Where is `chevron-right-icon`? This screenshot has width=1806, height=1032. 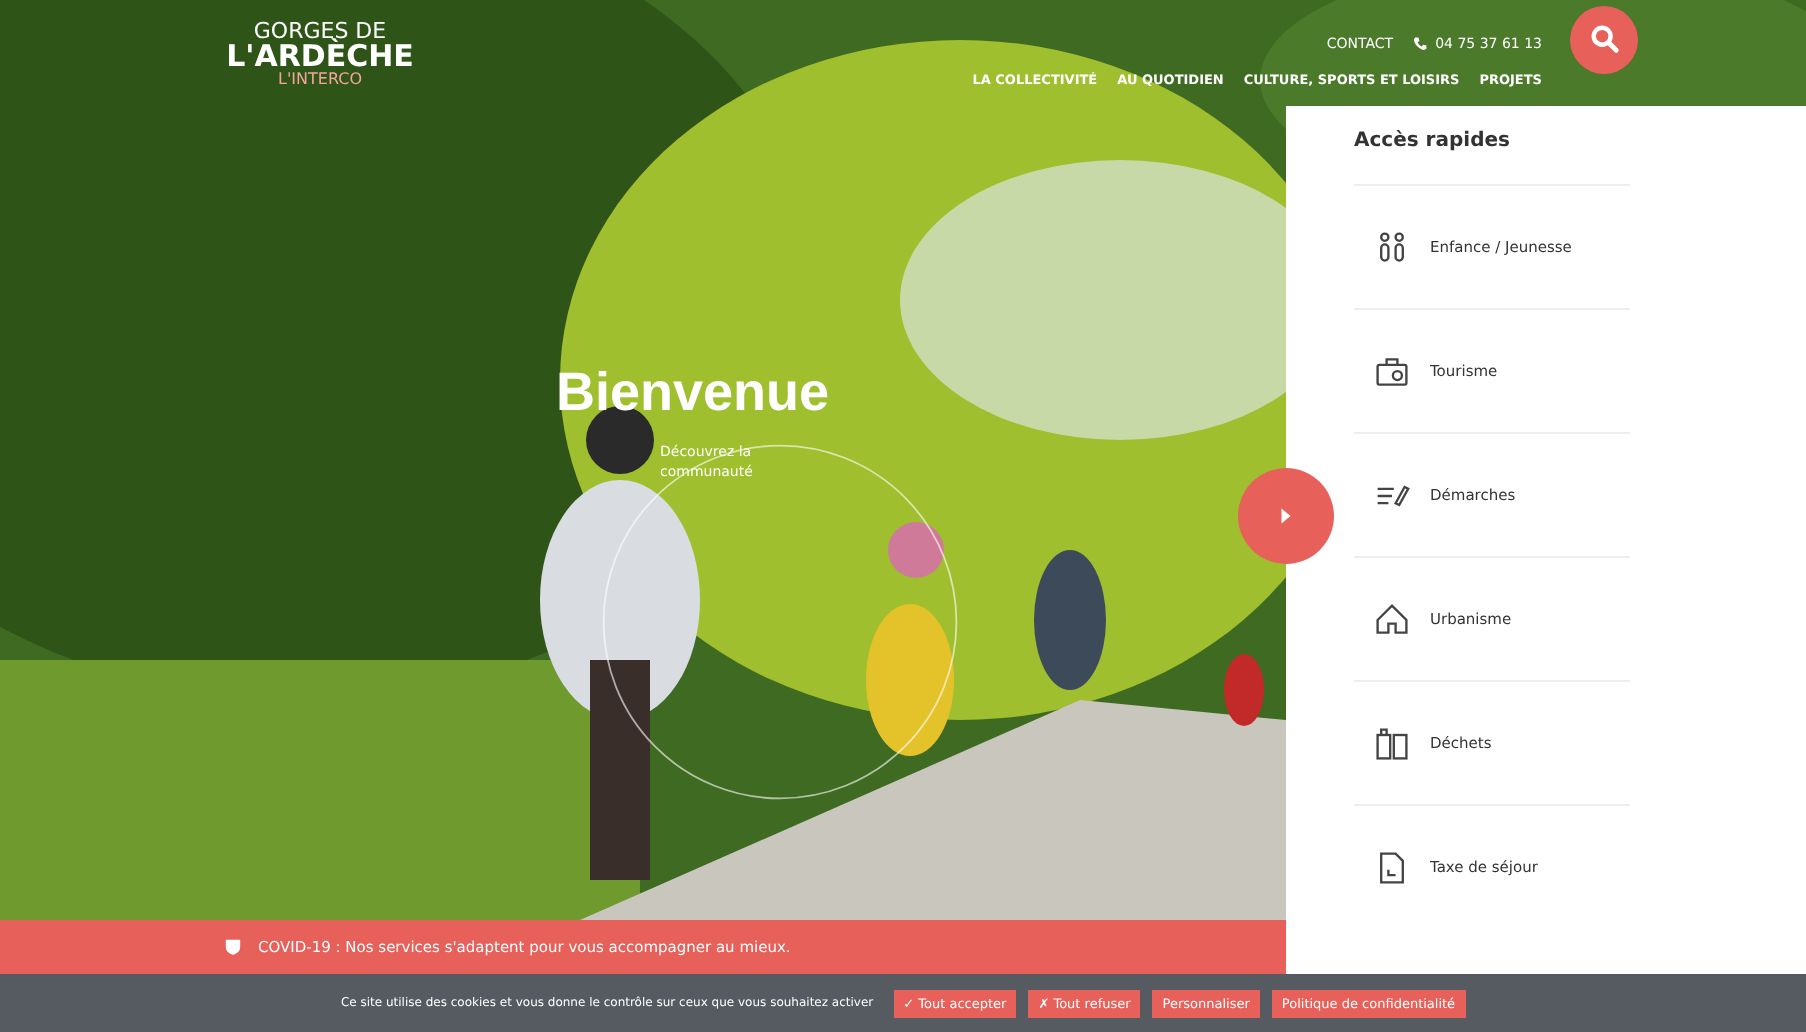
chevron-right-icon is located at coordinates (1286, 516).